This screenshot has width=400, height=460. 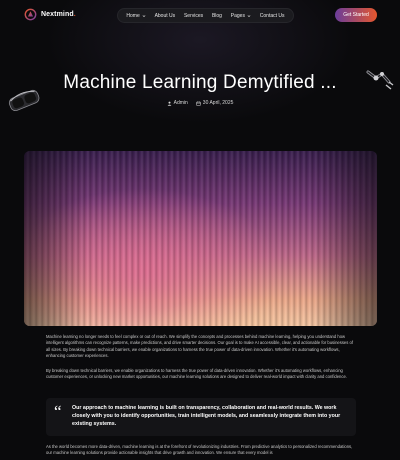 What do you see at coordinates (30, 14) in the screenshot?
I see `logo-mark-icon` at bounding box center [30, 14].